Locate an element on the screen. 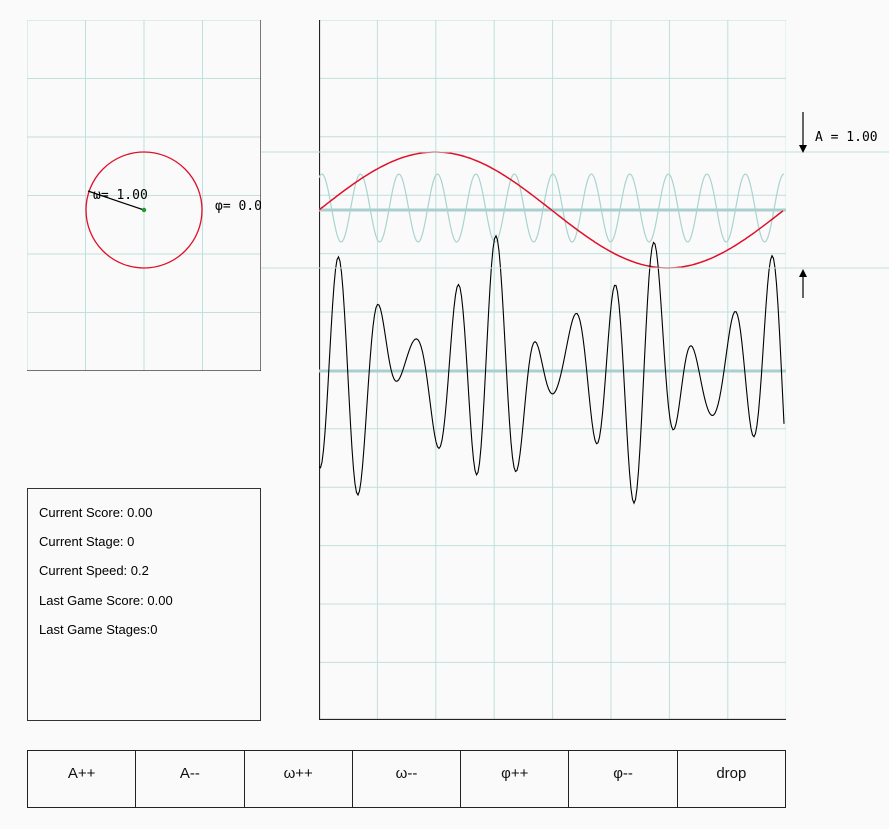 Image resolution: width=889 pixels, height=829 pixels. control-bar: A++ A-- ω++ ω-- φ++ φ-- drop is located at coordinates (406, 779).